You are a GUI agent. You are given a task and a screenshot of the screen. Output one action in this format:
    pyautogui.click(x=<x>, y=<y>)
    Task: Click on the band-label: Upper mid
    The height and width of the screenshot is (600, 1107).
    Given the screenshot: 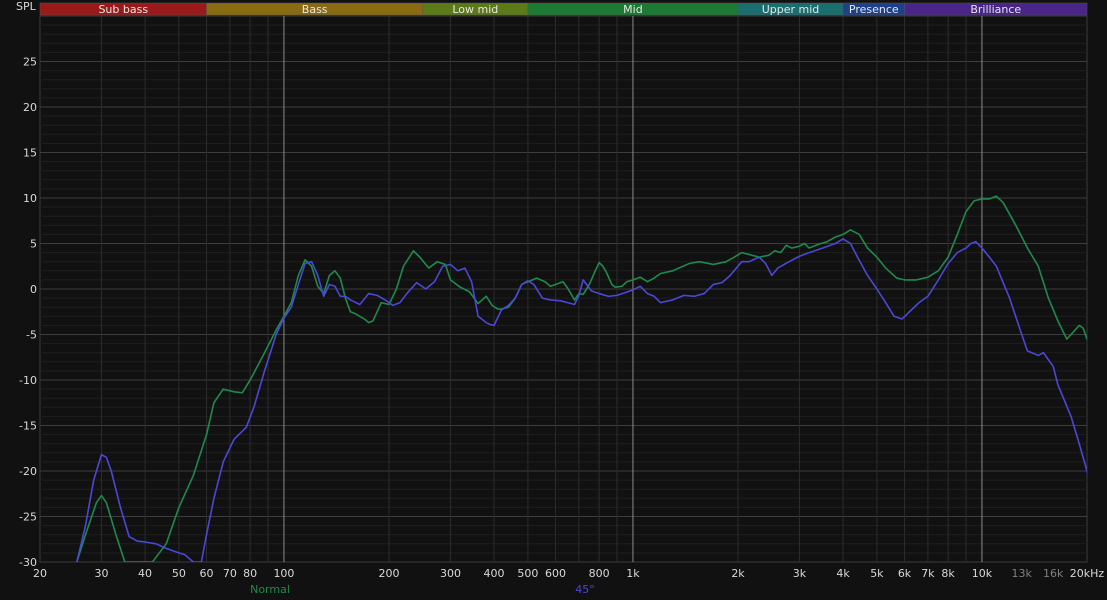 What is the action you would take?
    pyautogui.click(x=791, y=9)
    